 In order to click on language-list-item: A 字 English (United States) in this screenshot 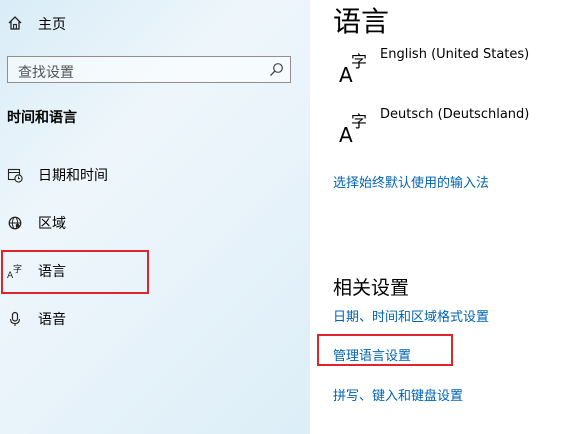, I will do `click(447, 69)`.